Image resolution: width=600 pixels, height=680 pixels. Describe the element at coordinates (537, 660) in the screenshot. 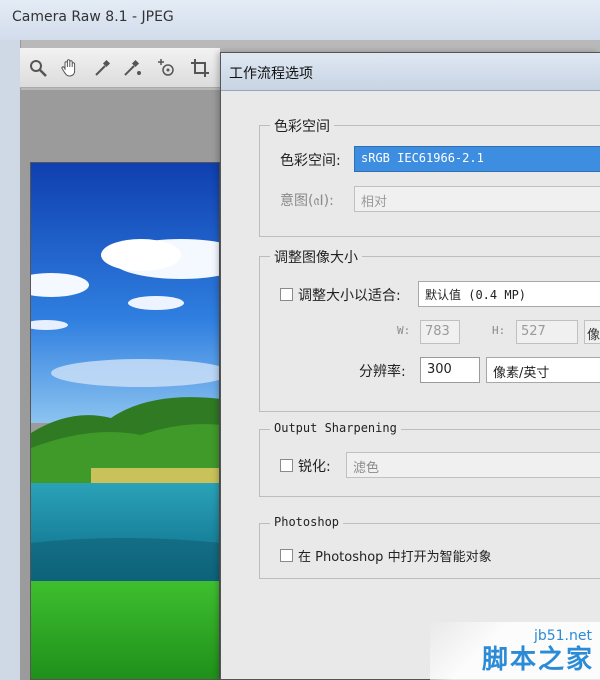

I see `watermark-logo-text: 脚本之家` at that location.